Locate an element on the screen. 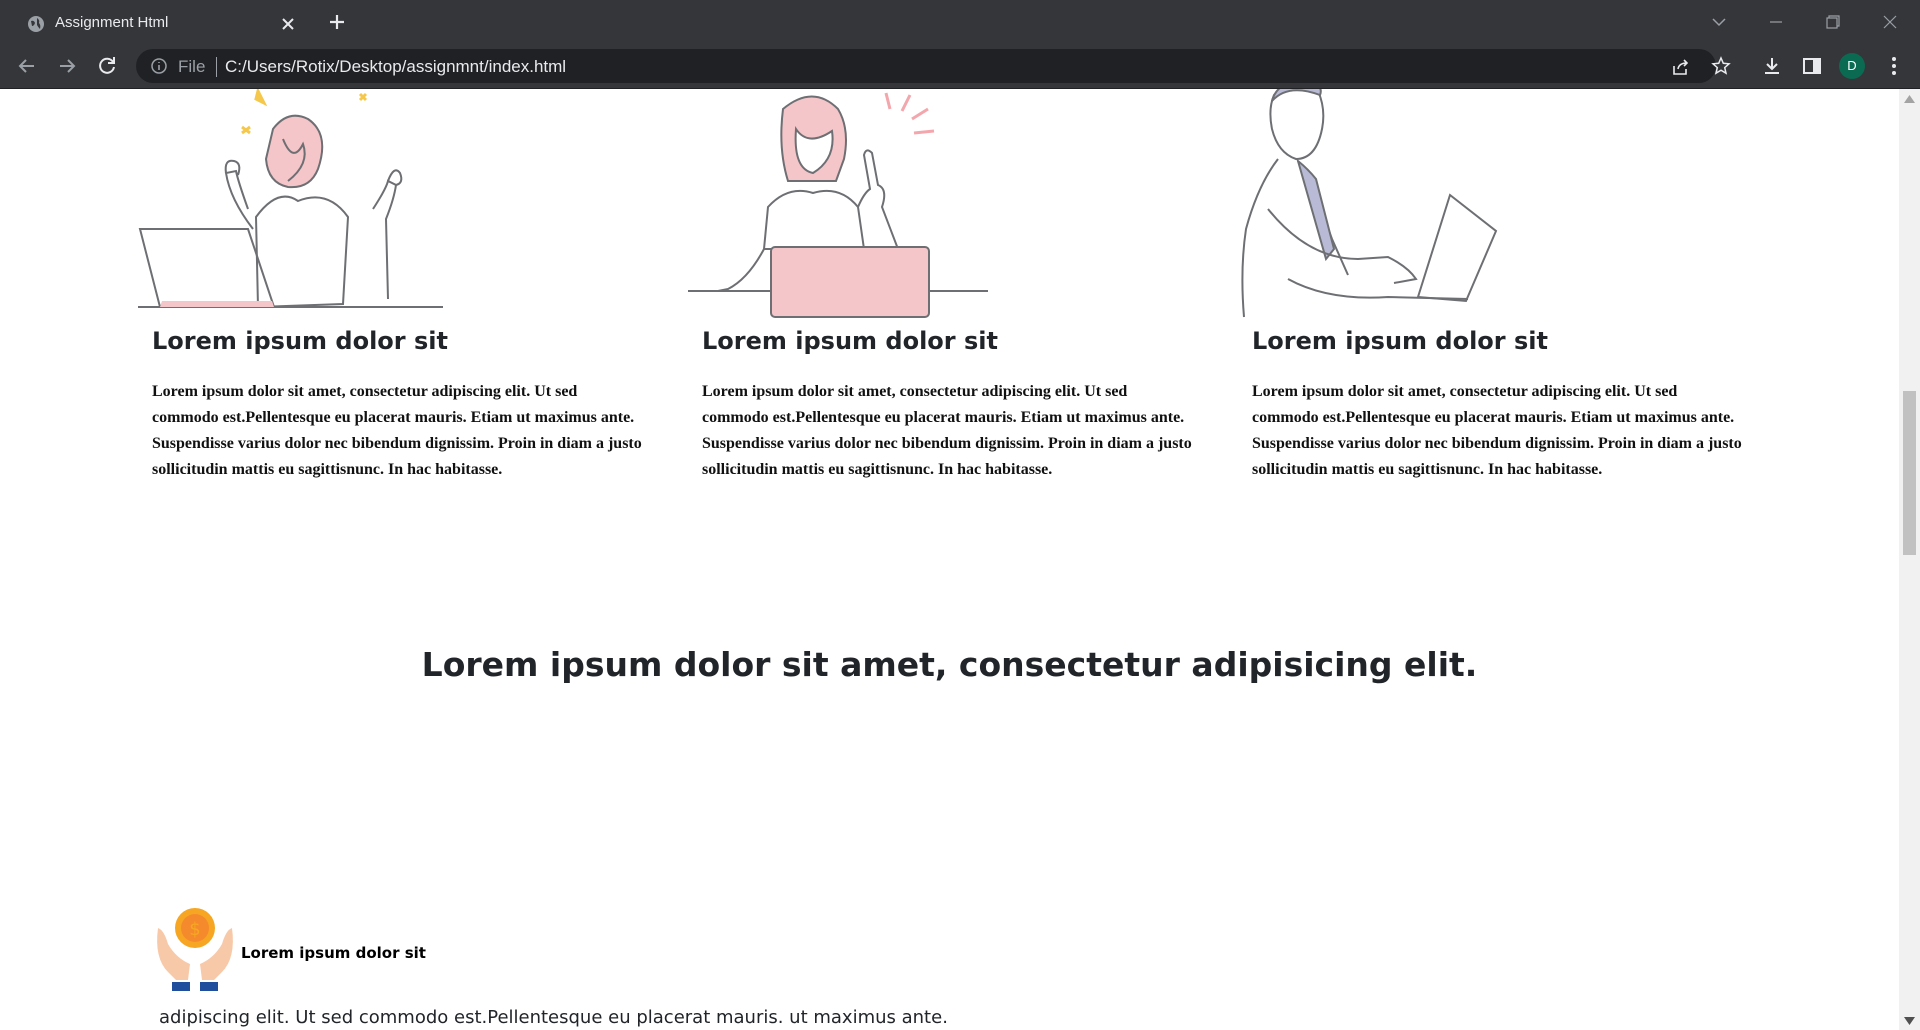 This screenshot has width=1920, height=1030. side-panel-icon is located at coordinates (1812, 66).